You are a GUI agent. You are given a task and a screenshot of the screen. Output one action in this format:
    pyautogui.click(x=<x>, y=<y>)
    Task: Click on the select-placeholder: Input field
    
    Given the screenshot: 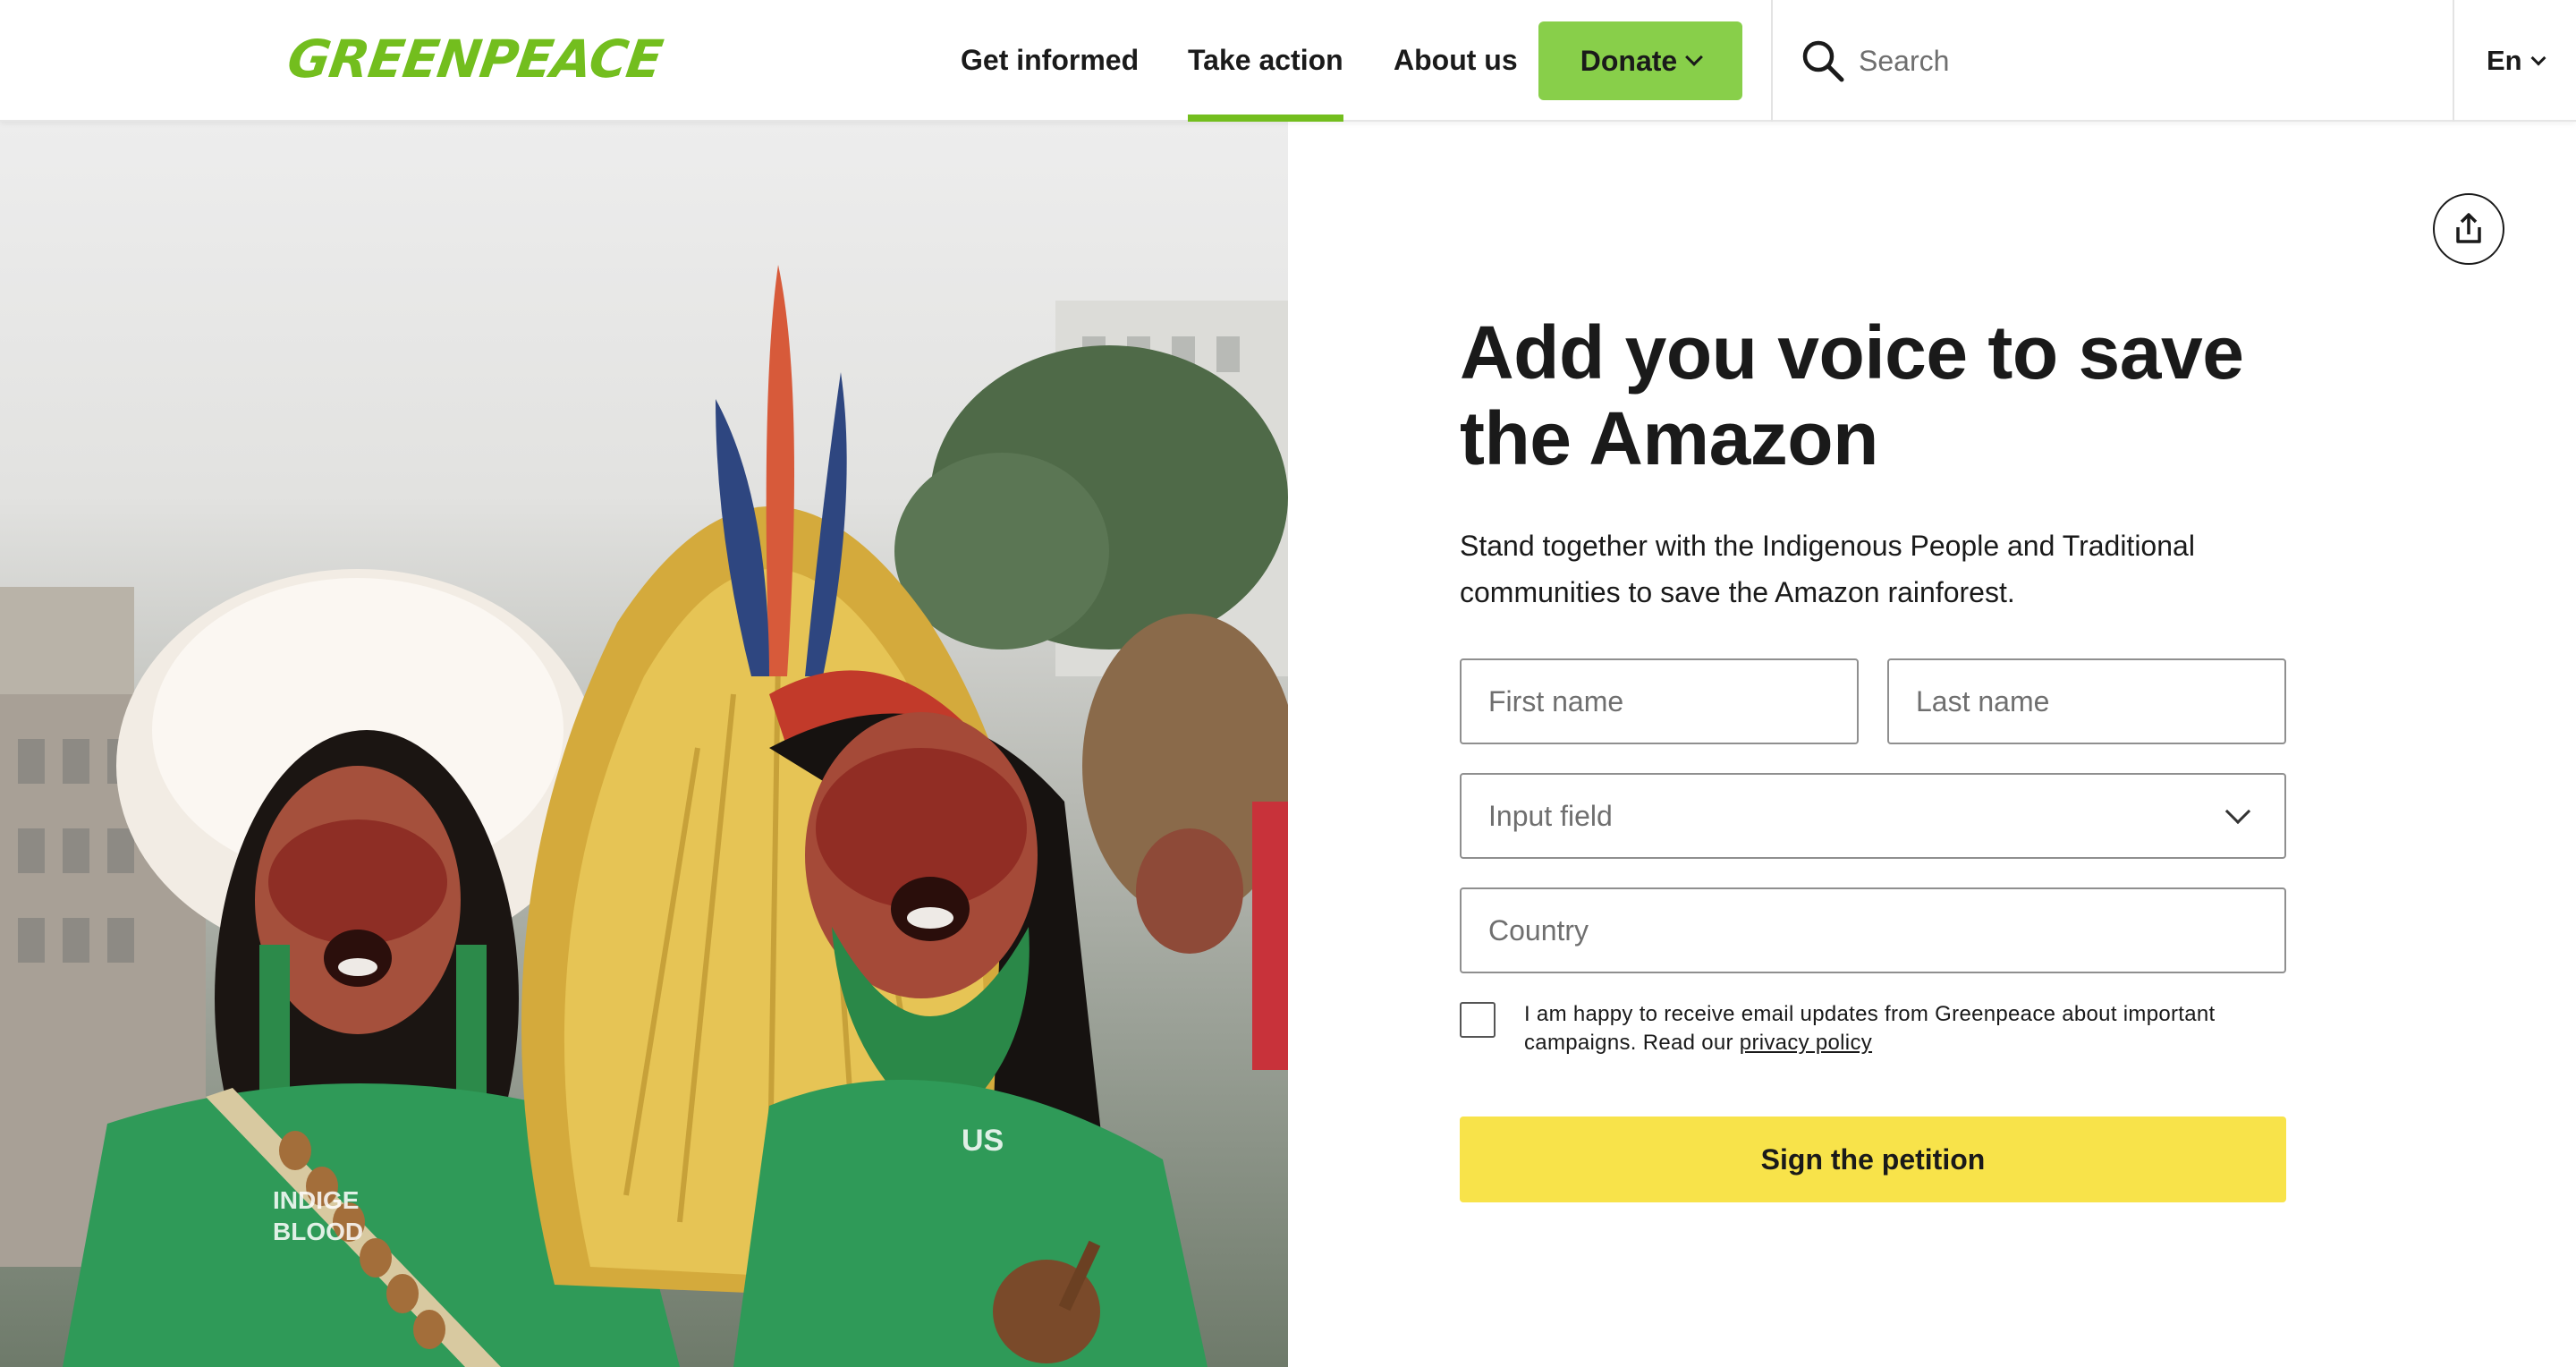 What is the action you would take?
    pyautogui.click(x=1550, y=815)
    